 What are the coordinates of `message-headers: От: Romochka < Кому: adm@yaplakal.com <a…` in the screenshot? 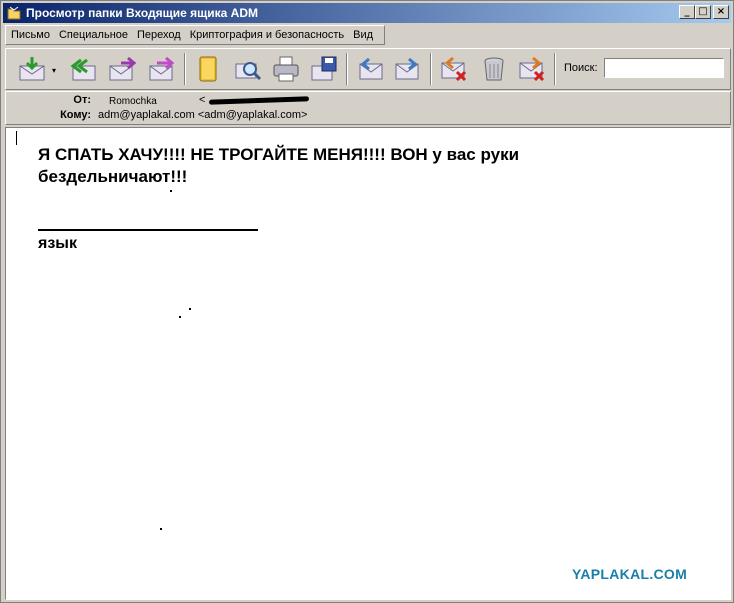 It's located at (368, 108).